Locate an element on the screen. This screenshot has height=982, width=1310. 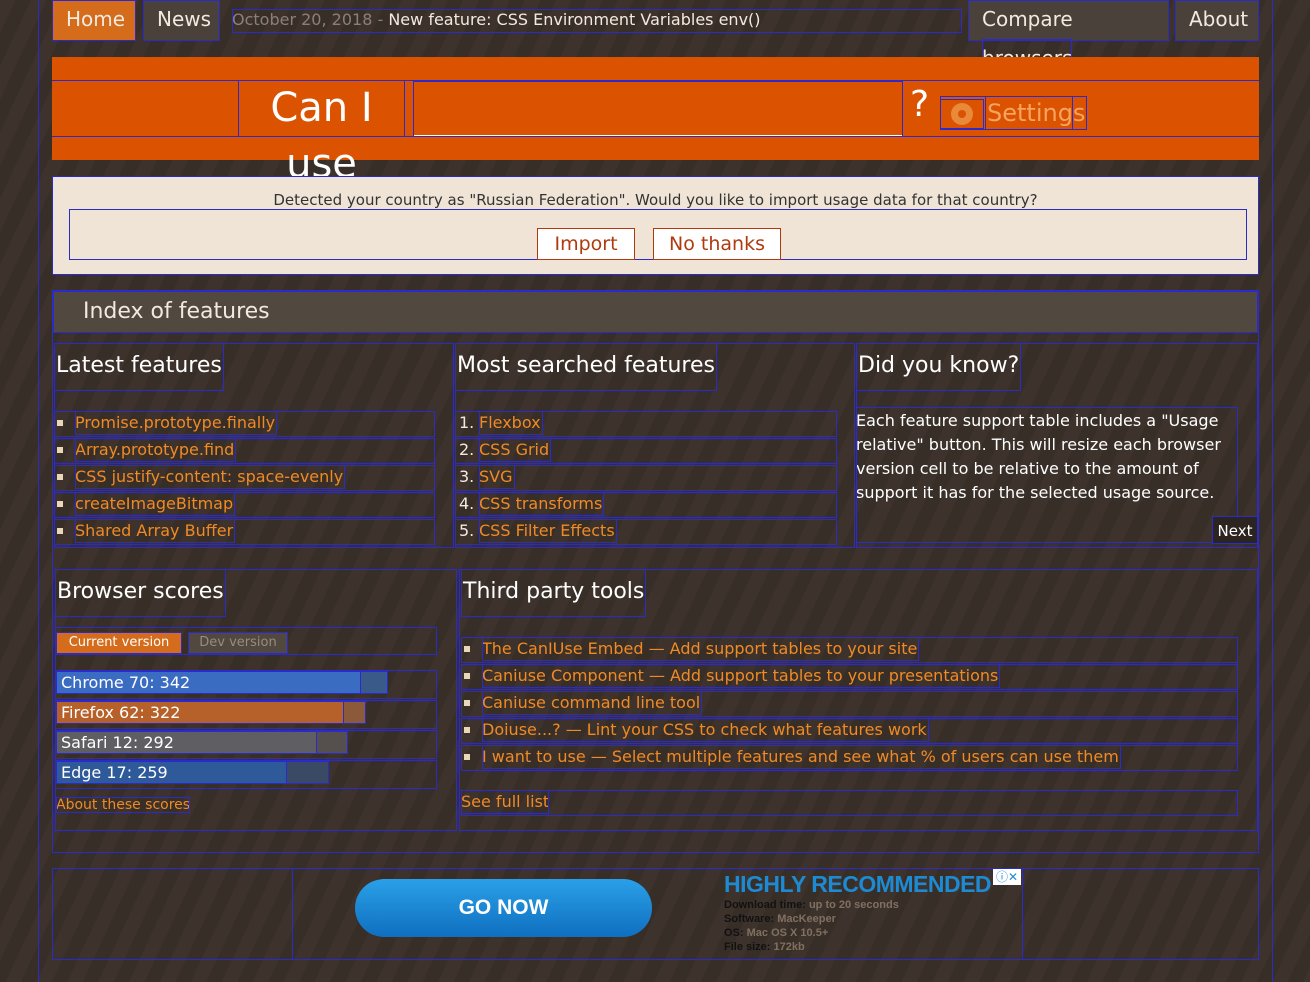
gear-icon is located at coordinates (962, 114).